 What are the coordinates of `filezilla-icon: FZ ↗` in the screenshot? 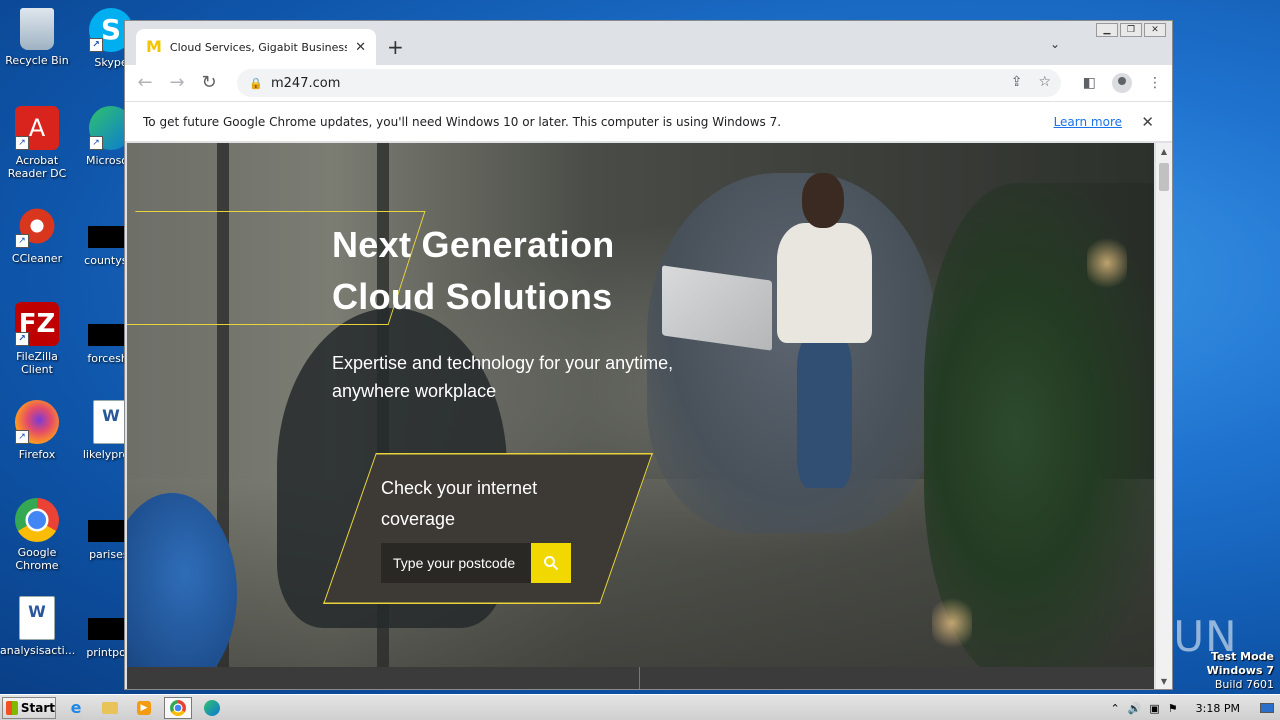 It's located at (37, 324).